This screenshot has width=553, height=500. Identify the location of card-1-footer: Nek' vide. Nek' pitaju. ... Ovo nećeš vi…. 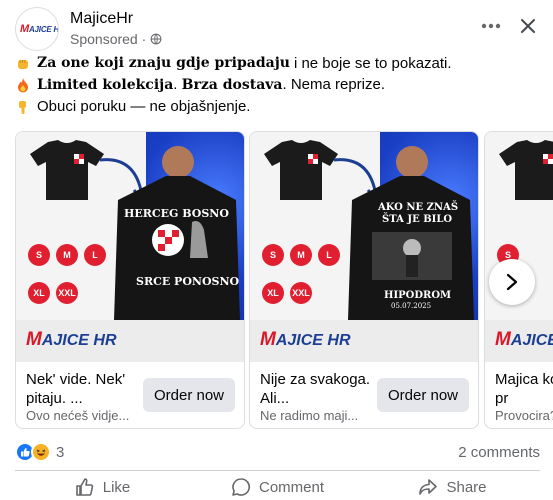
(130, 395).